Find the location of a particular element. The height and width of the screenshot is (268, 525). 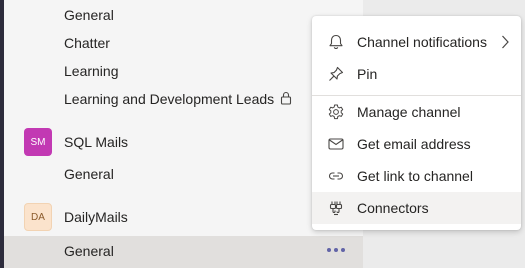

menu-label-get-email-address: Get email address is located at coordinates (414, 144).